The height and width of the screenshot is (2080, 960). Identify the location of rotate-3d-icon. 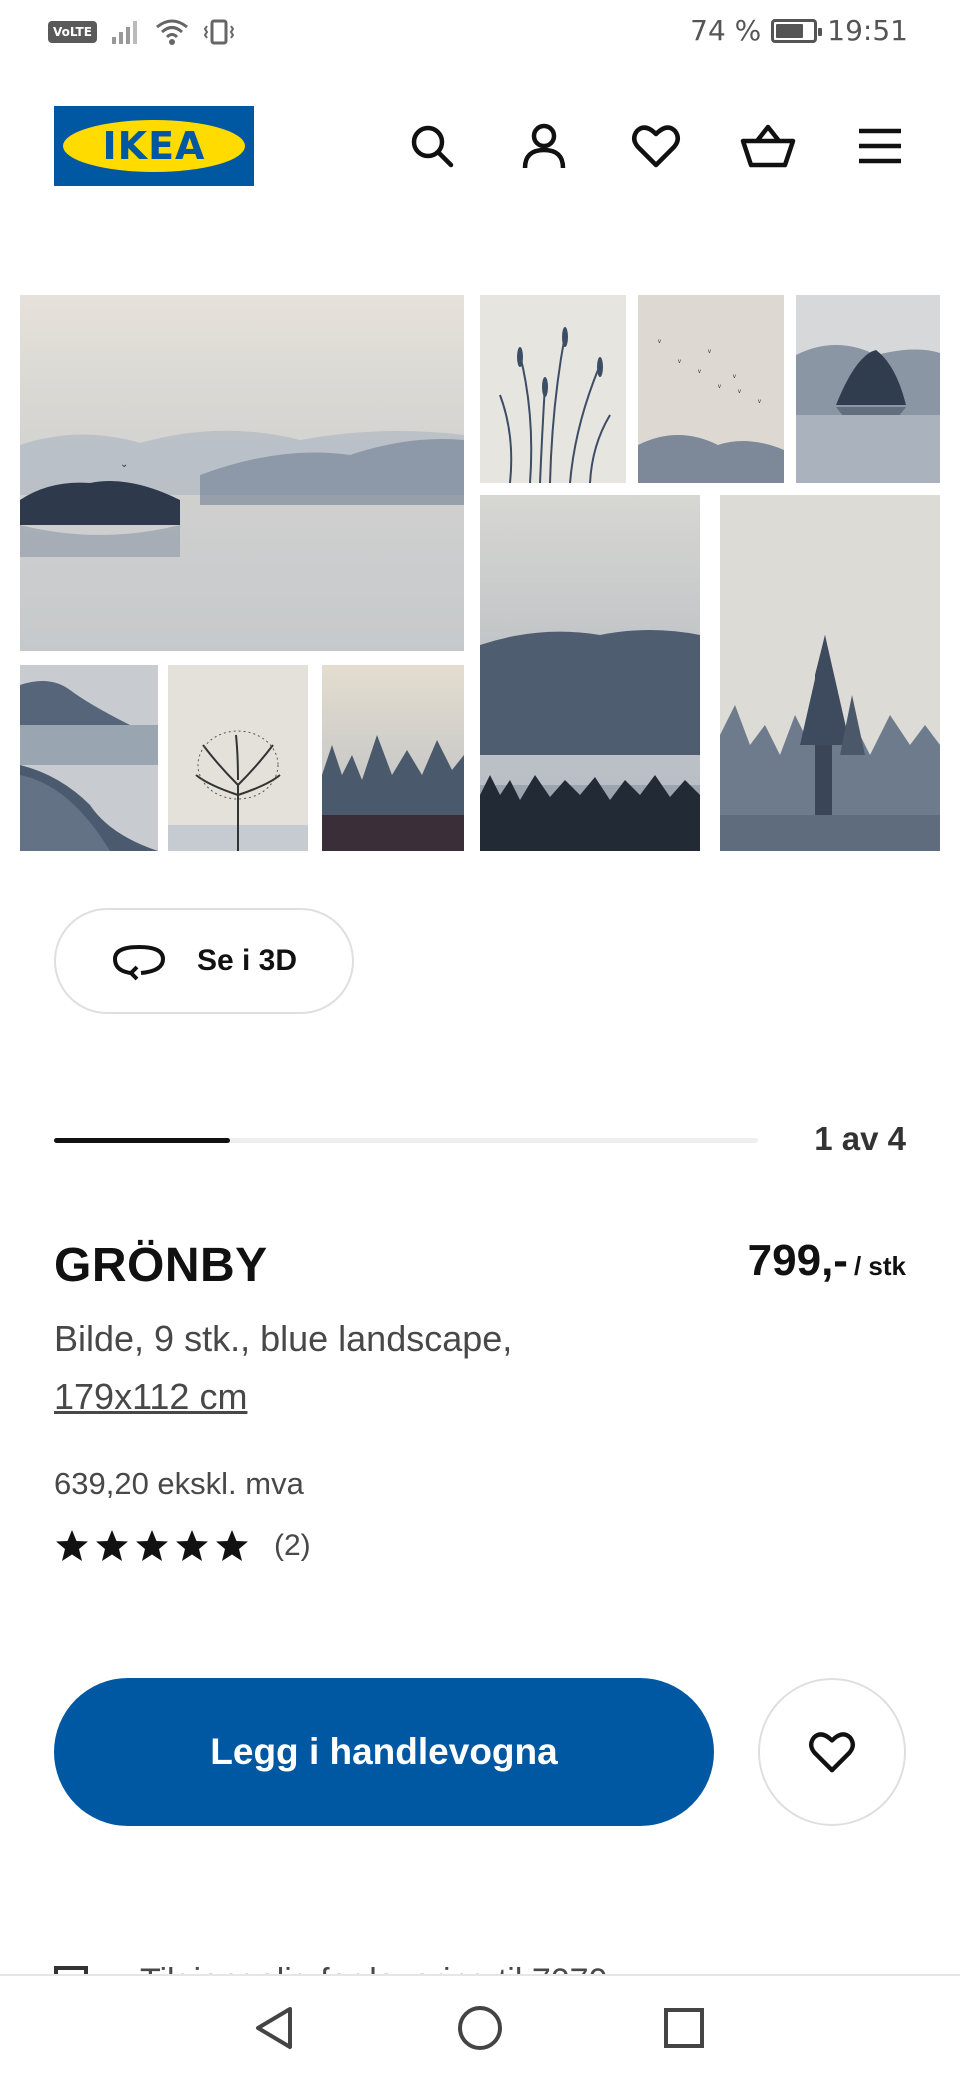
(138, 962).